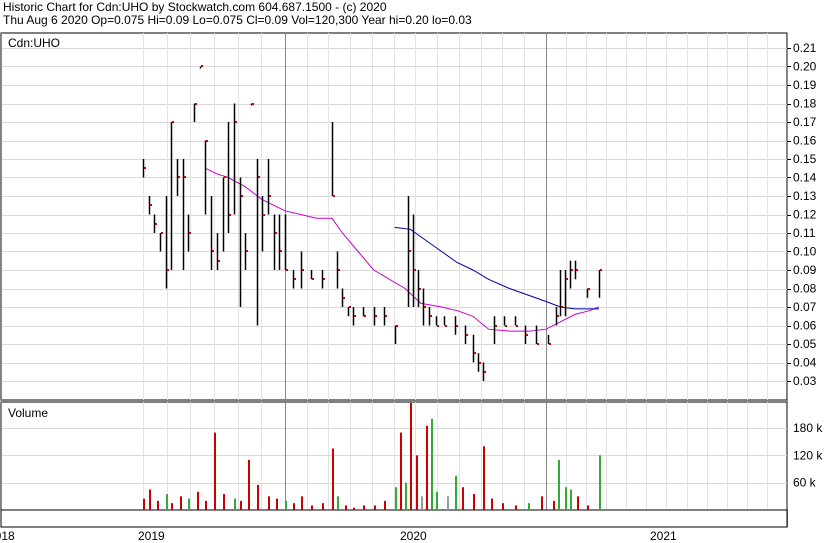 The height and width of the screenshot is (543, 830). What do you see at coordinates (413, 536) in the screenshot?
I see `x-tick-label: 2020` at bounding box center [413, 536].